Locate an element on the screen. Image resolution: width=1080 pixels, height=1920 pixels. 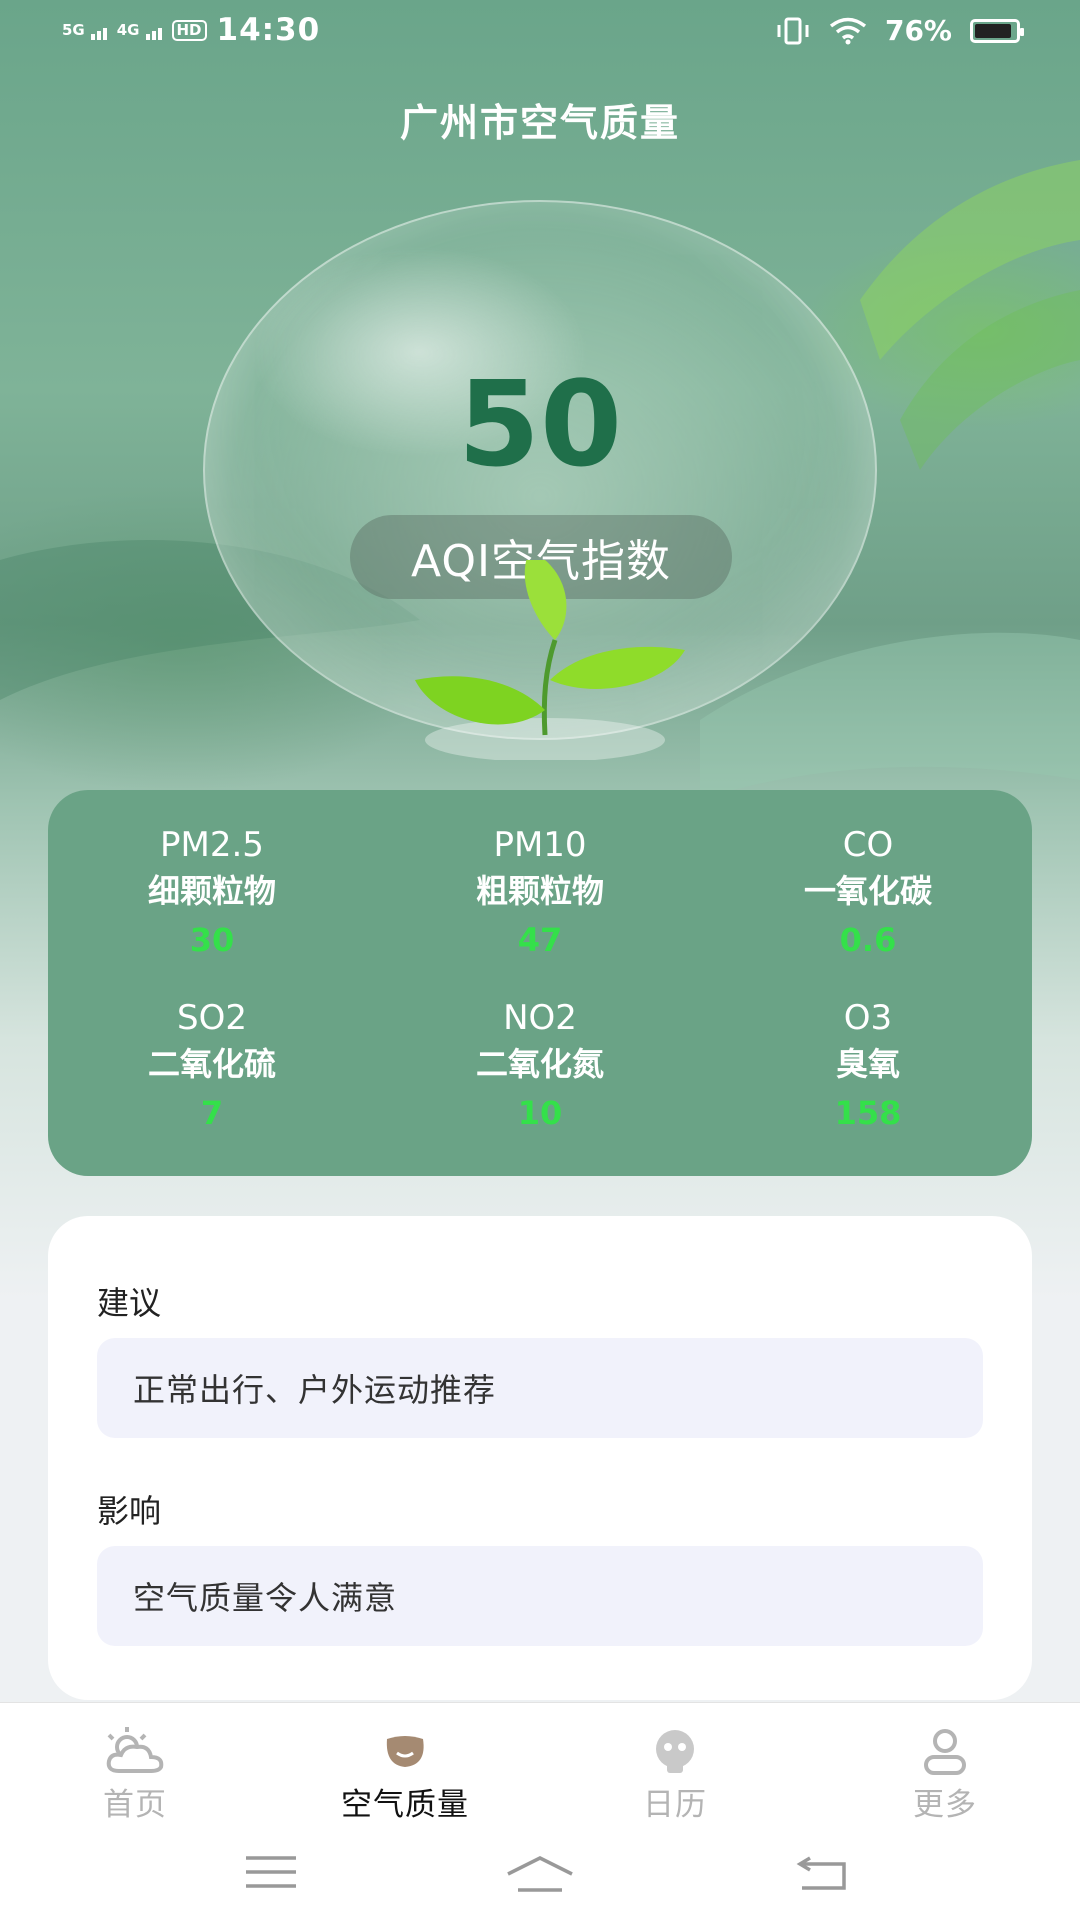
hd-icon: HD is located at coordinates (189, 30).